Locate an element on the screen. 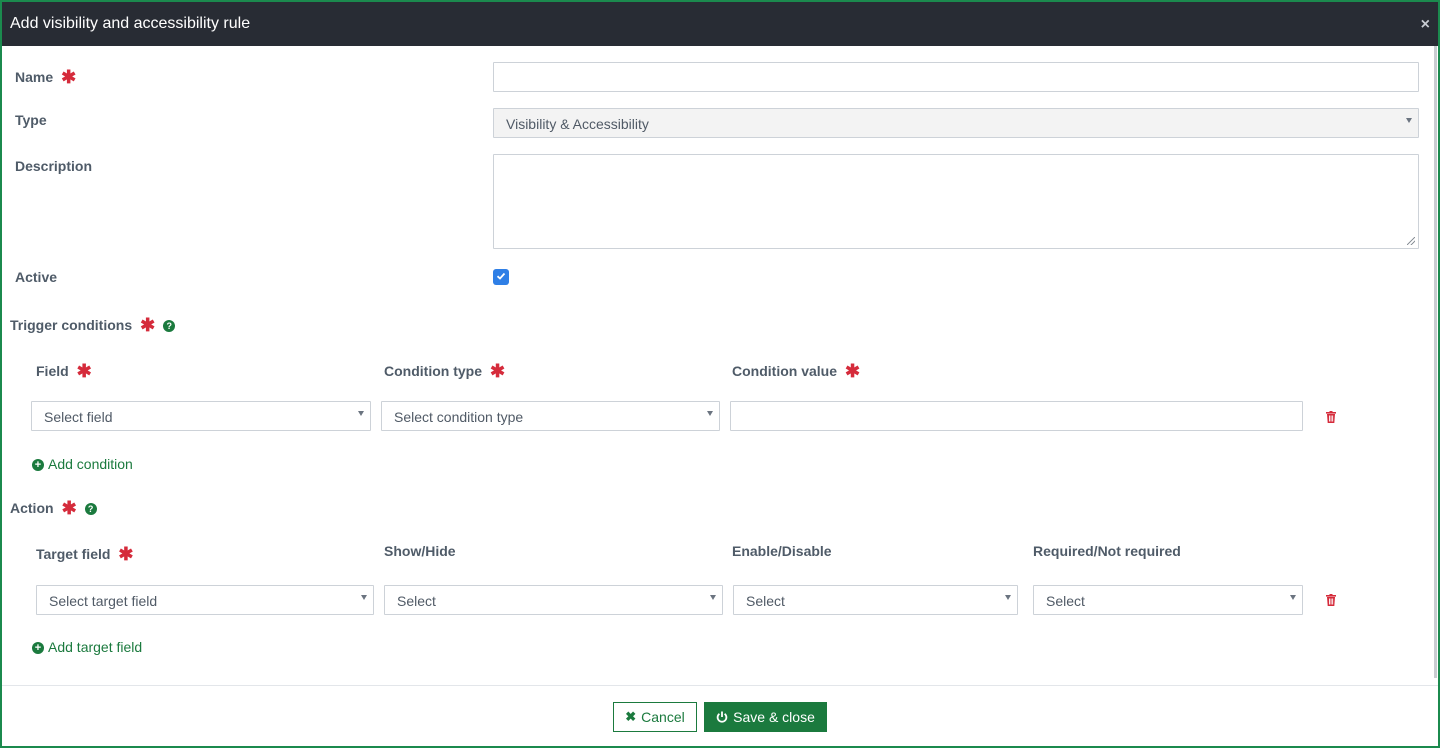  condition-value-column-header: Condition value ✱ is located at coordinates (796, 370).